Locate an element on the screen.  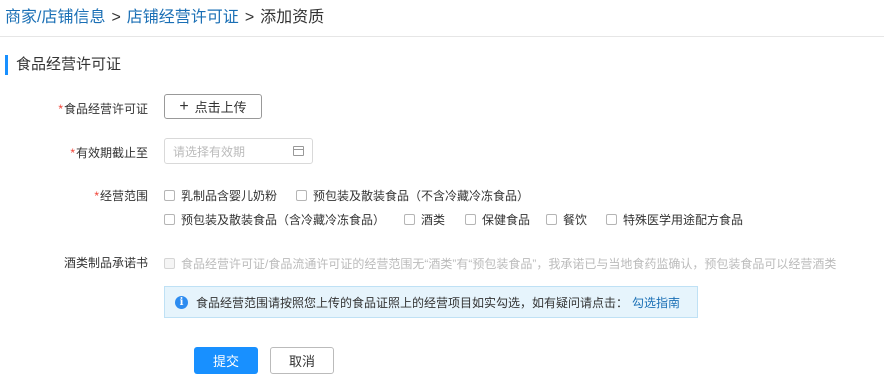
calendar-icon is located at coordinates (298, 151).